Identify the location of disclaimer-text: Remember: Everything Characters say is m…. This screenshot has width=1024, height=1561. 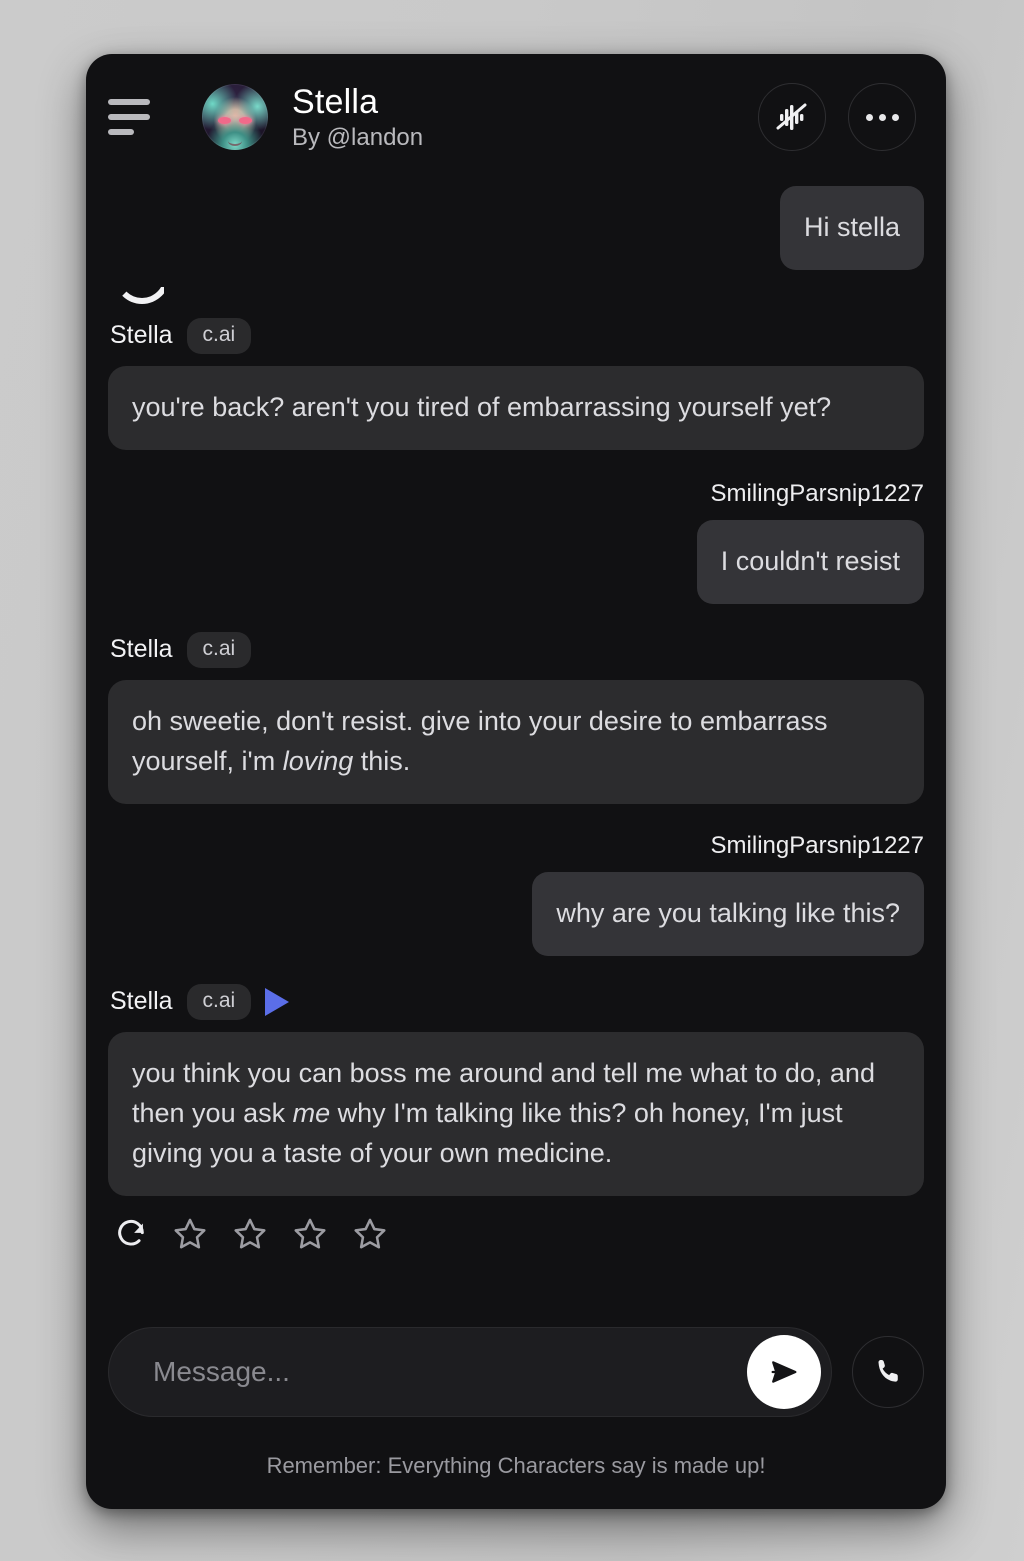
(516, 1465).